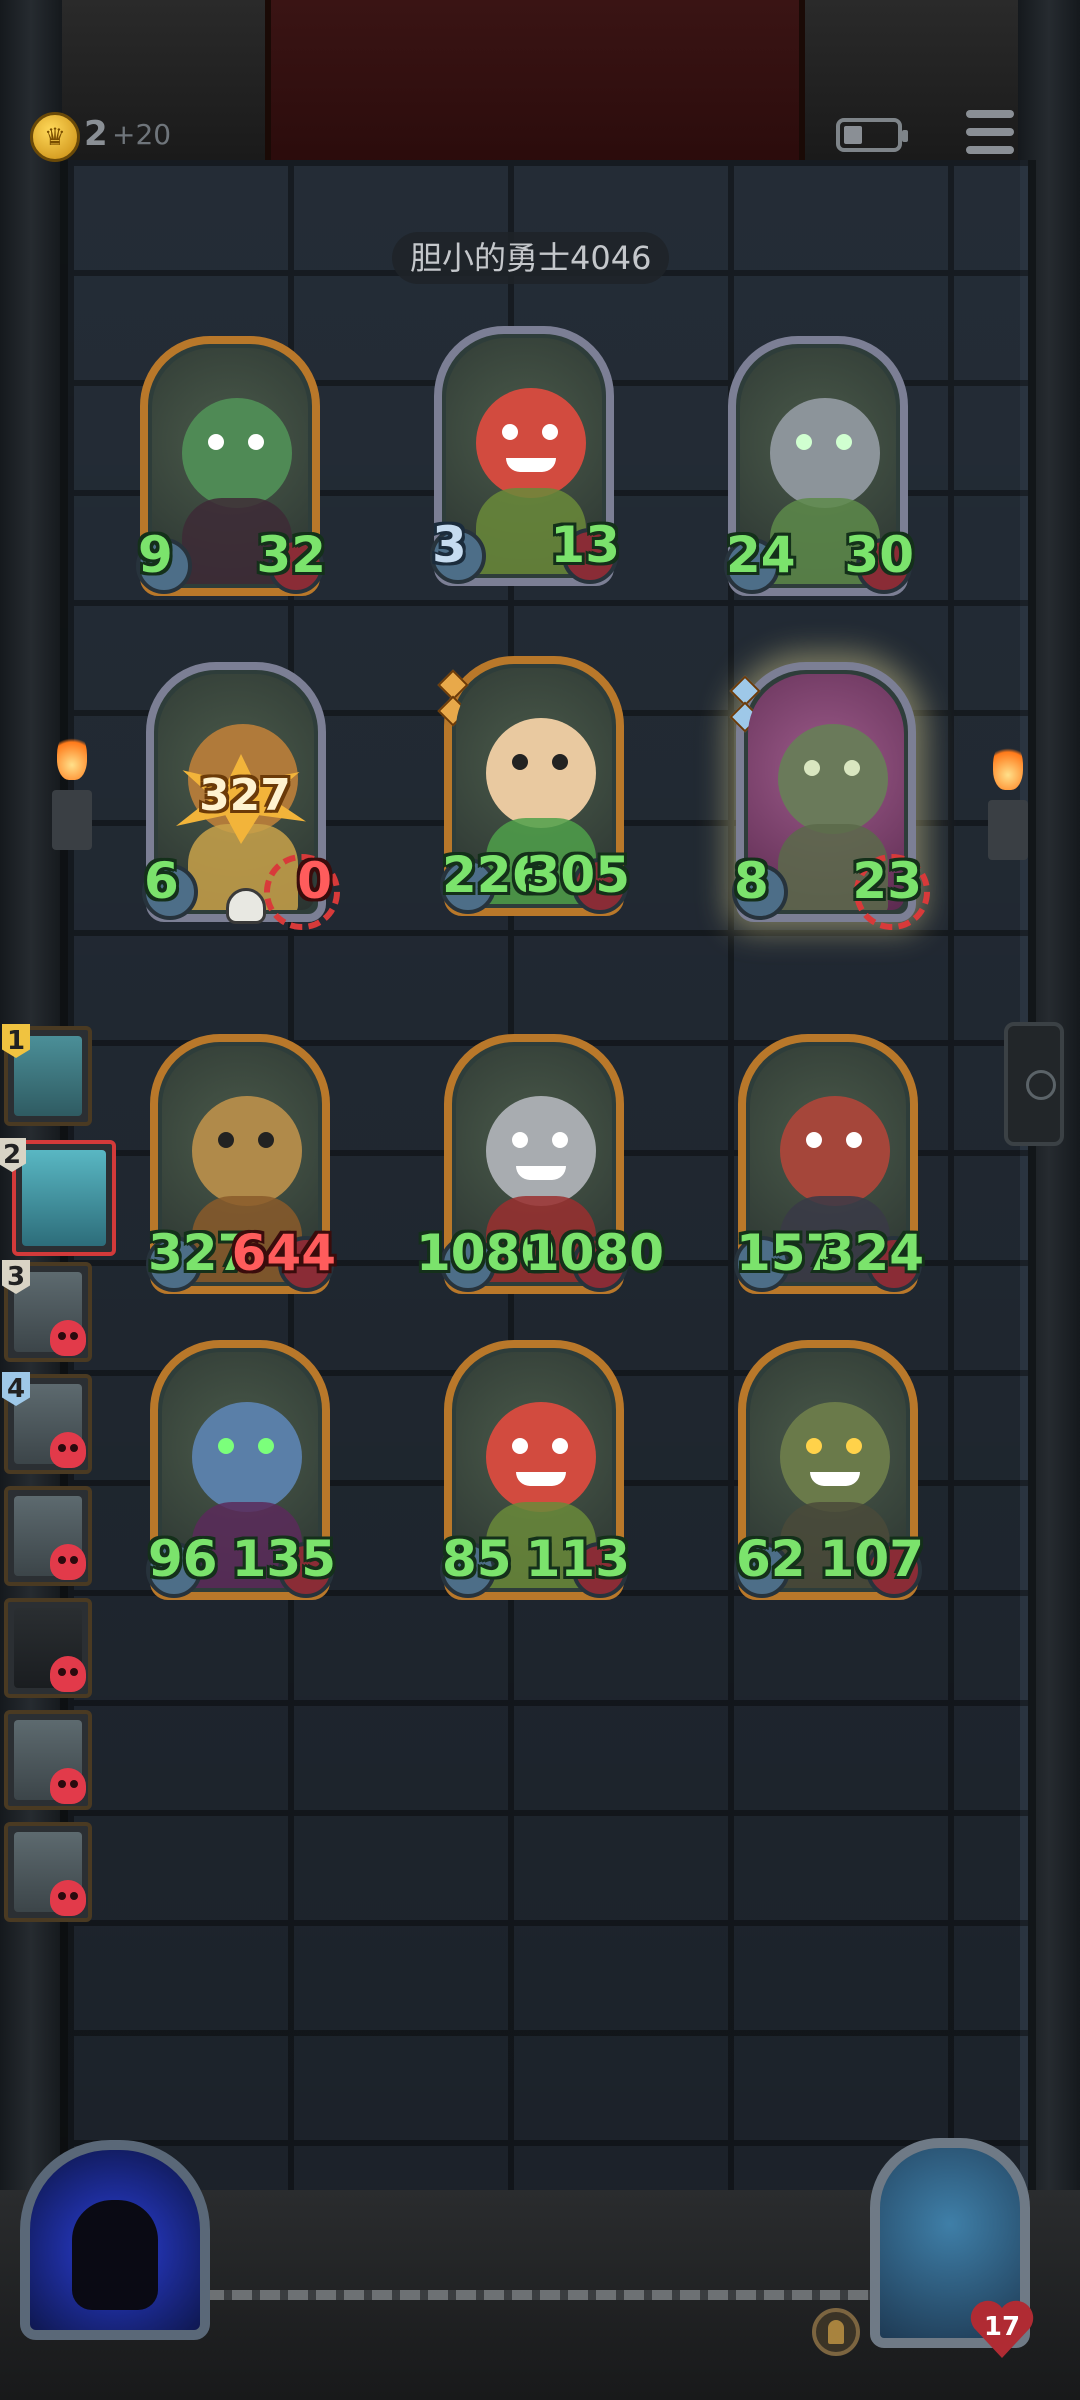 The image size is (1080, 2400). What do you see at coordinates (47, 1311) in the screenshot?
I see `roster-slot-3: 3` at bounding box center [47, 1311].